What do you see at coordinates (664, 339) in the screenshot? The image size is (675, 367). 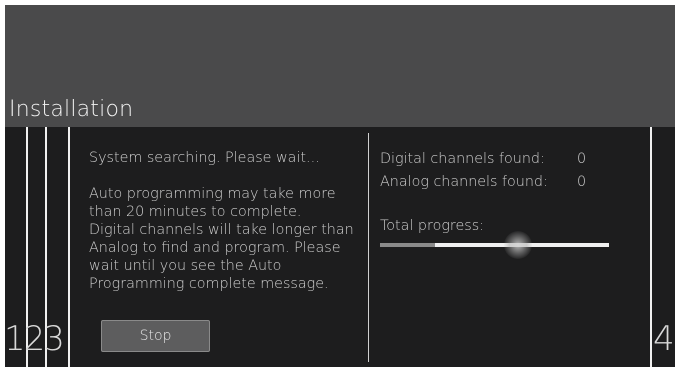 I see `menu-level-number-current: 4` at bounding box center [664, 339].